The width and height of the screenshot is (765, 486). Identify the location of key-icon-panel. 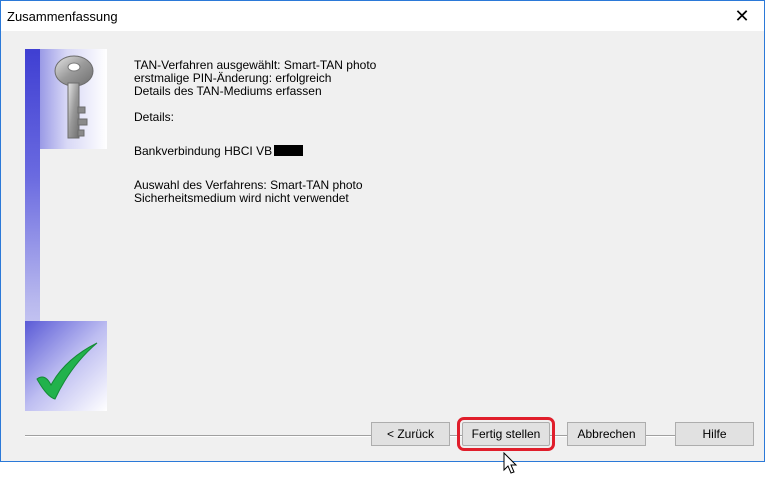
(73, 99).